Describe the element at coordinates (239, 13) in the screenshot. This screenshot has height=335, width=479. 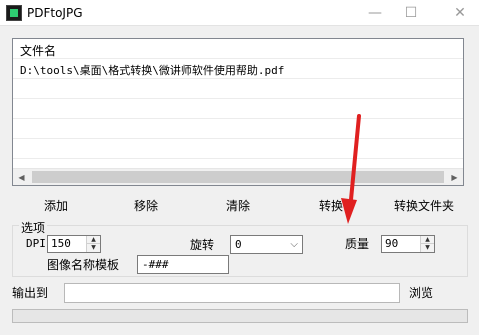
I see `title-bar: PDFtoJPG — ☐ ✕` at that location.